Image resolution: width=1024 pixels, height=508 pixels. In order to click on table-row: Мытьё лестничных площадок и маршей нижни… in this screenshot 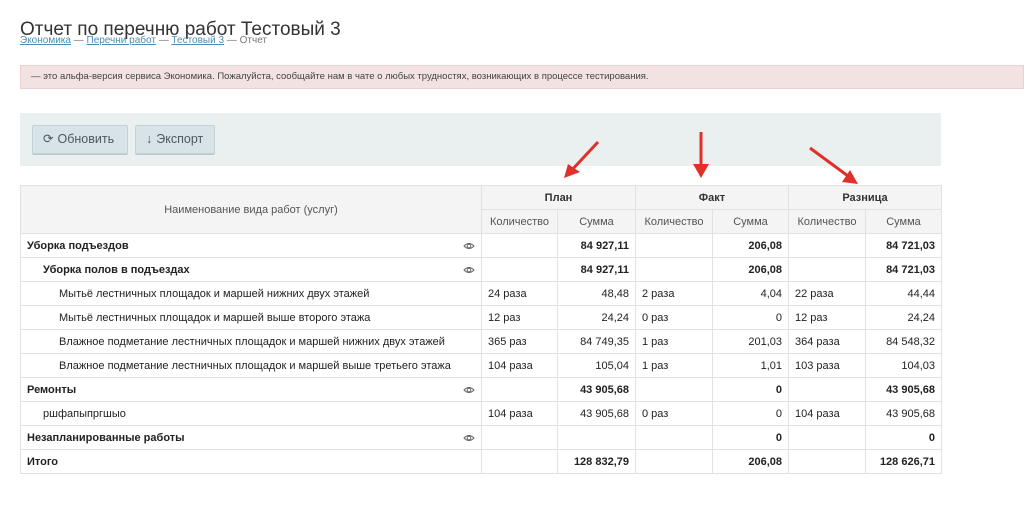, I will do `click(481, 293)`.